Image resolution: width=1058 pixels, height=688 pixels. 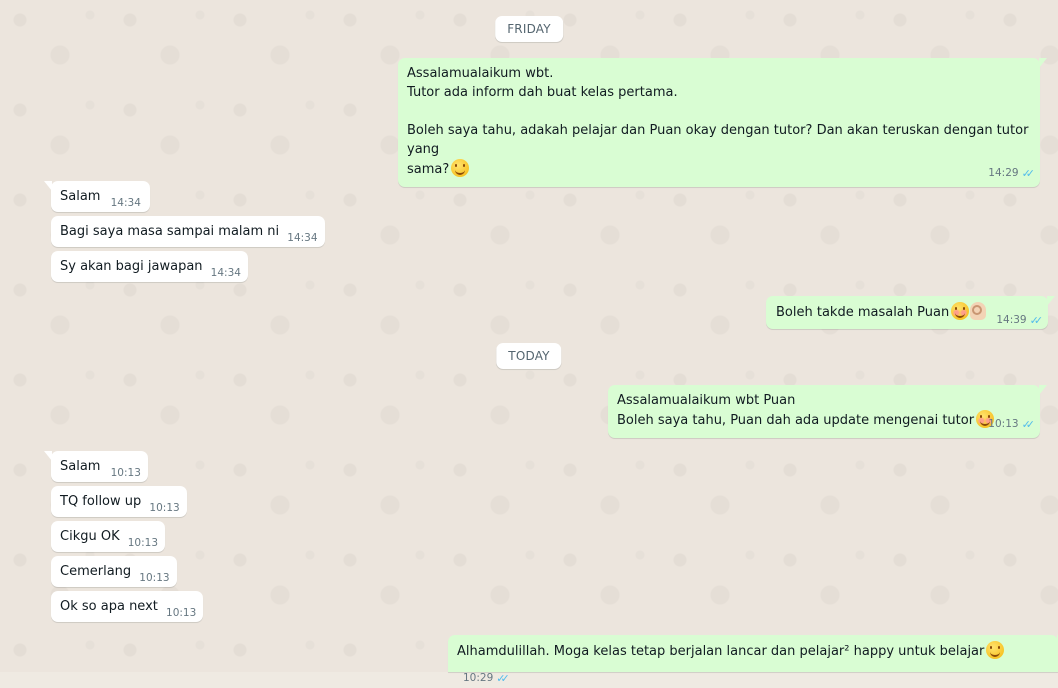 I want to click on message-meta: 14:39 ✓✓, so click(x=1020, y=320).